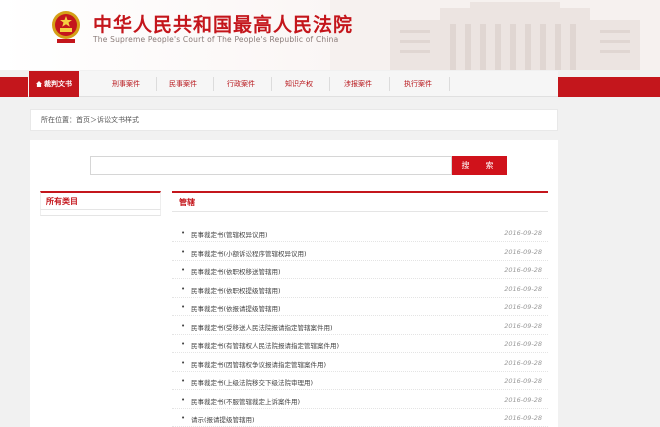  What do you see at coordinates (245, 401) in the screenshot?
I see `document-link: 民事裁定书(不服管辖裁定上诉案件用)` at bounding box center [245, 401].